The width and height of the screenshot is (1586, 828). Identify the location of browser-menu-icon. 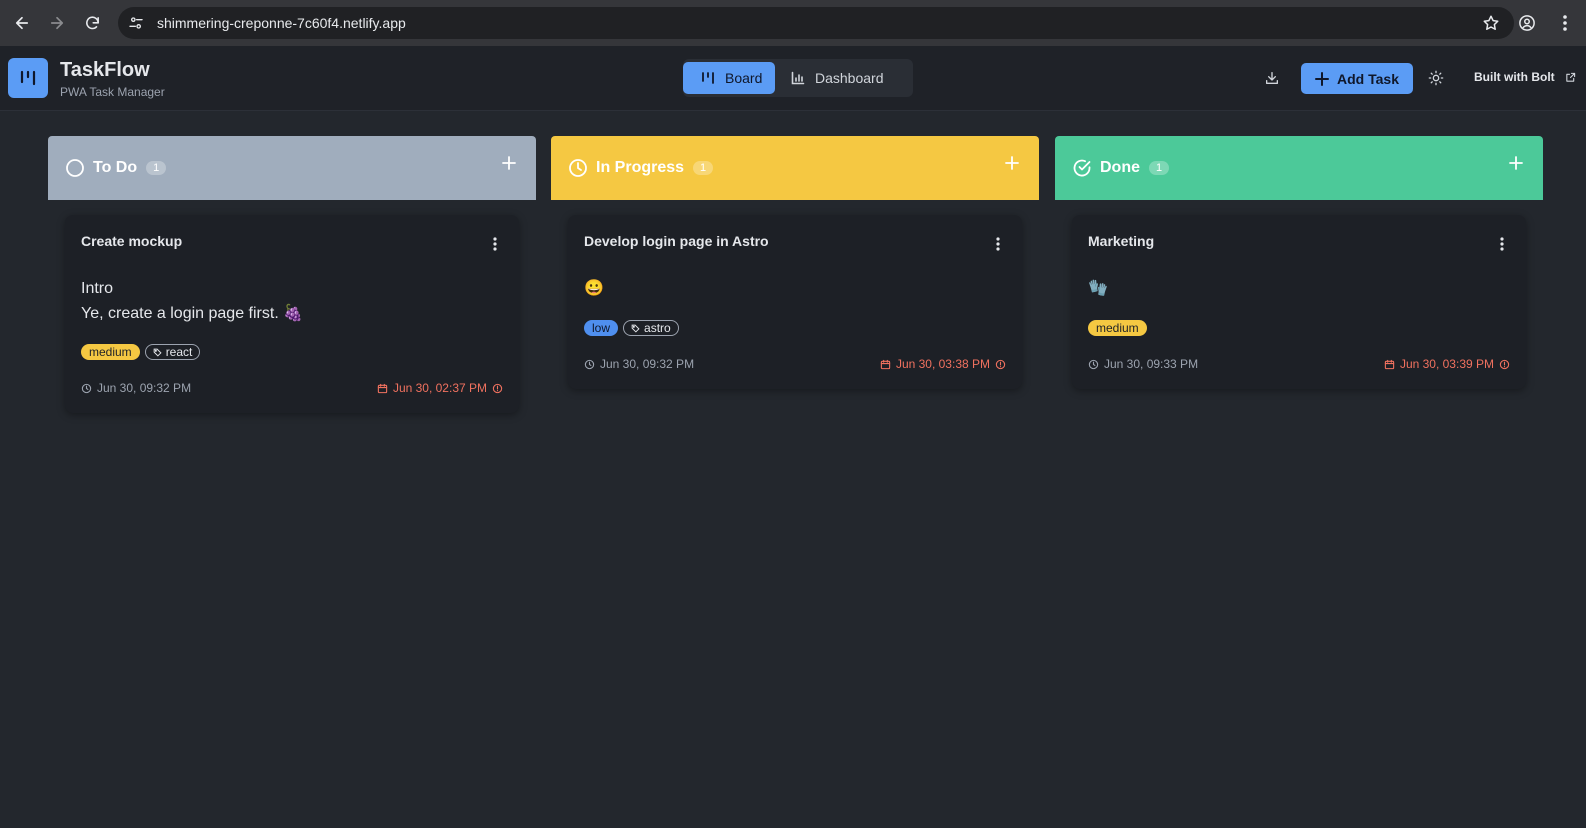
(1565, 23).